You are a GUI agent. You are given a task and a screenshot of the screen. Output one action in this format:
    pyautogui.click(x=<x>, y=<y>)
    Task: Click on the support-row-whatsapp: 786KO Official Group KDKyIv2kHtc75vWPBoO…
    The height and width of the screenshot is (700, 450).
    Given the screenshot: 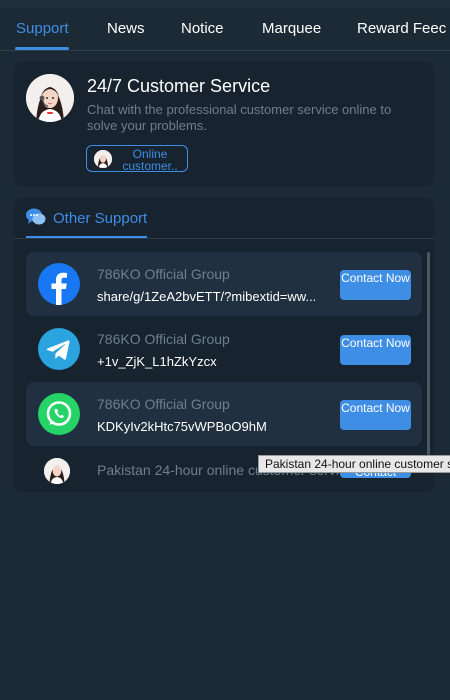 What is the action you would take?
    pyautogui.click(x=224, y=414)
    